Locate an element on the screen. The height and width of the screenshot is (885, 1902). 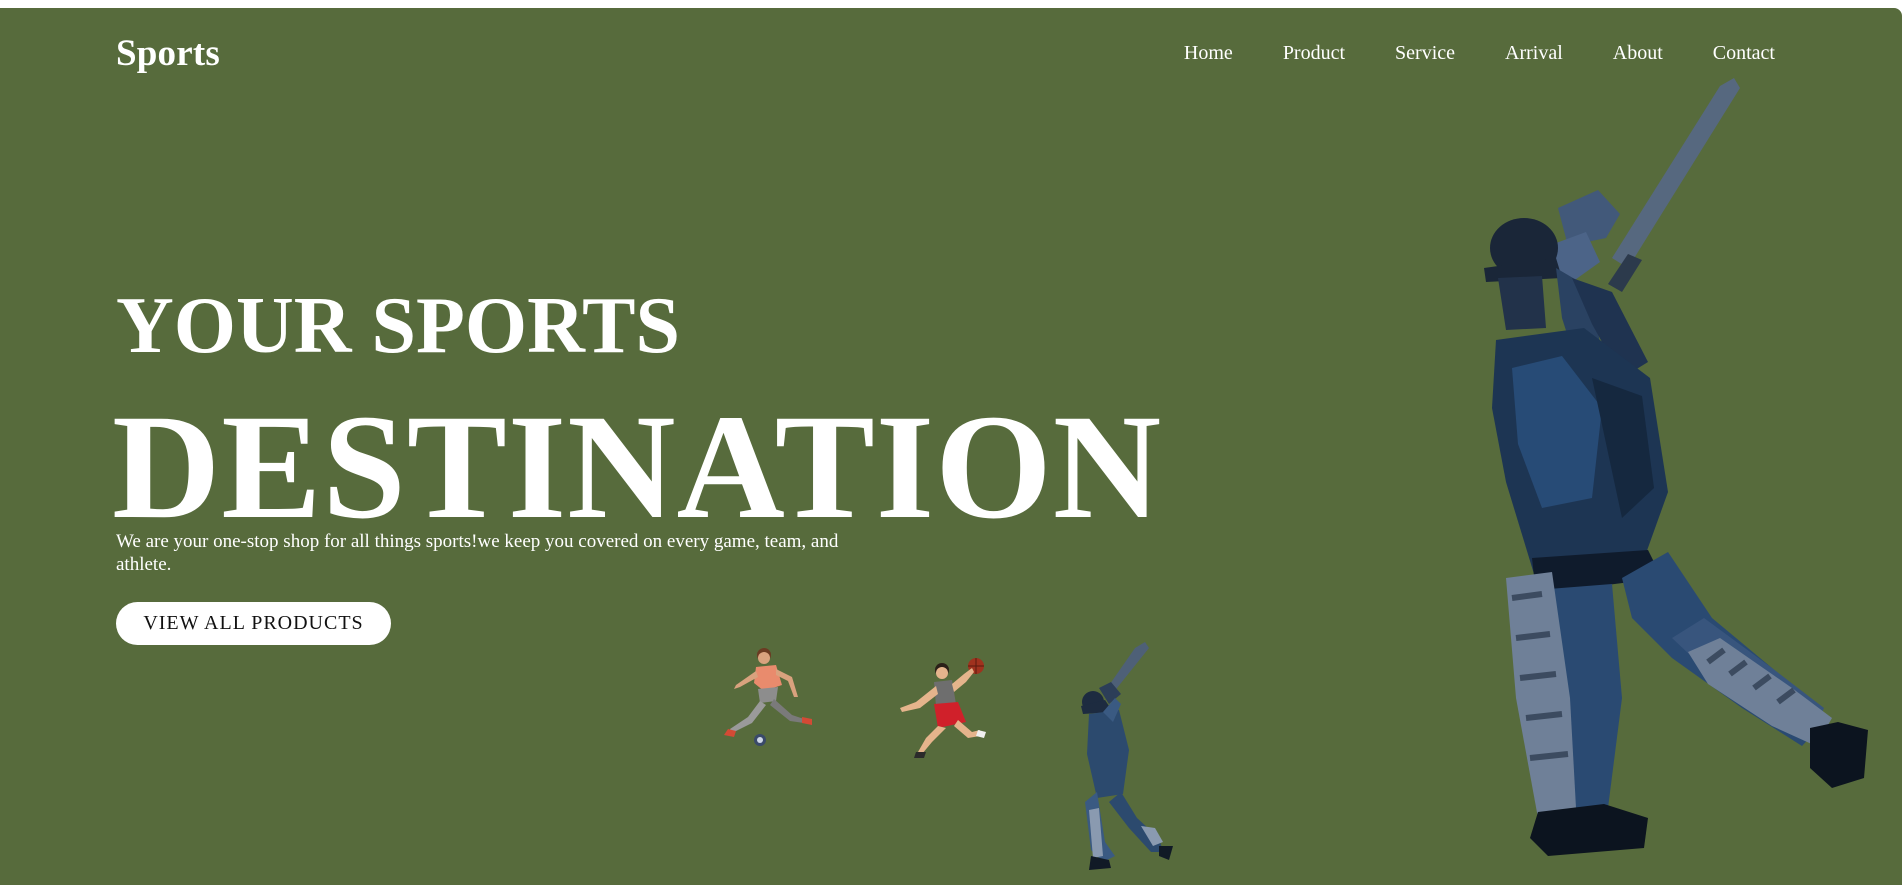
nav-product-link: Product is located at coordinates (1314, 53).